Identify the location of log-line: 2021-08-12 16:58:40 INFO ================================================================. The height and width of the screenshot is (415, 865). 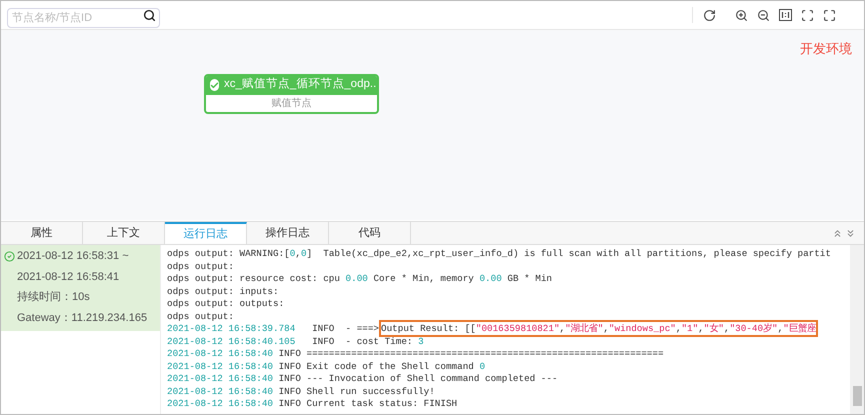
(415, 354).